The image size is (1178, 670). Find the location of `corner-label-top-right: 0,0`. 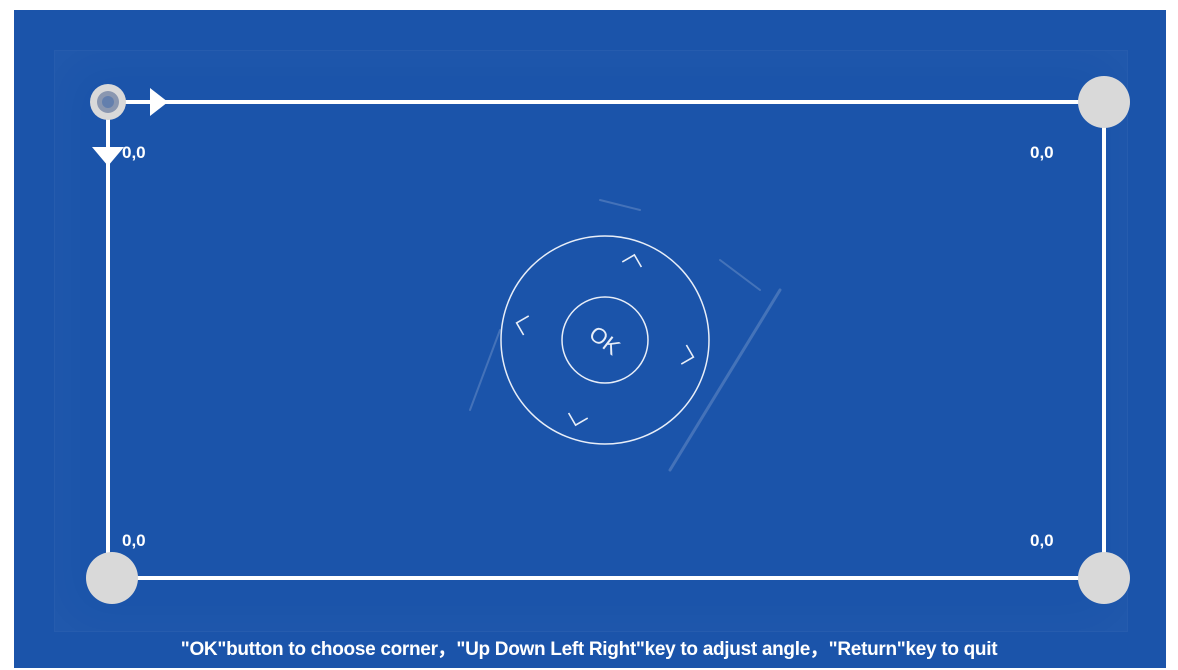

corner-label-top-right: 0,0 is located at coordinates (1042, 152).